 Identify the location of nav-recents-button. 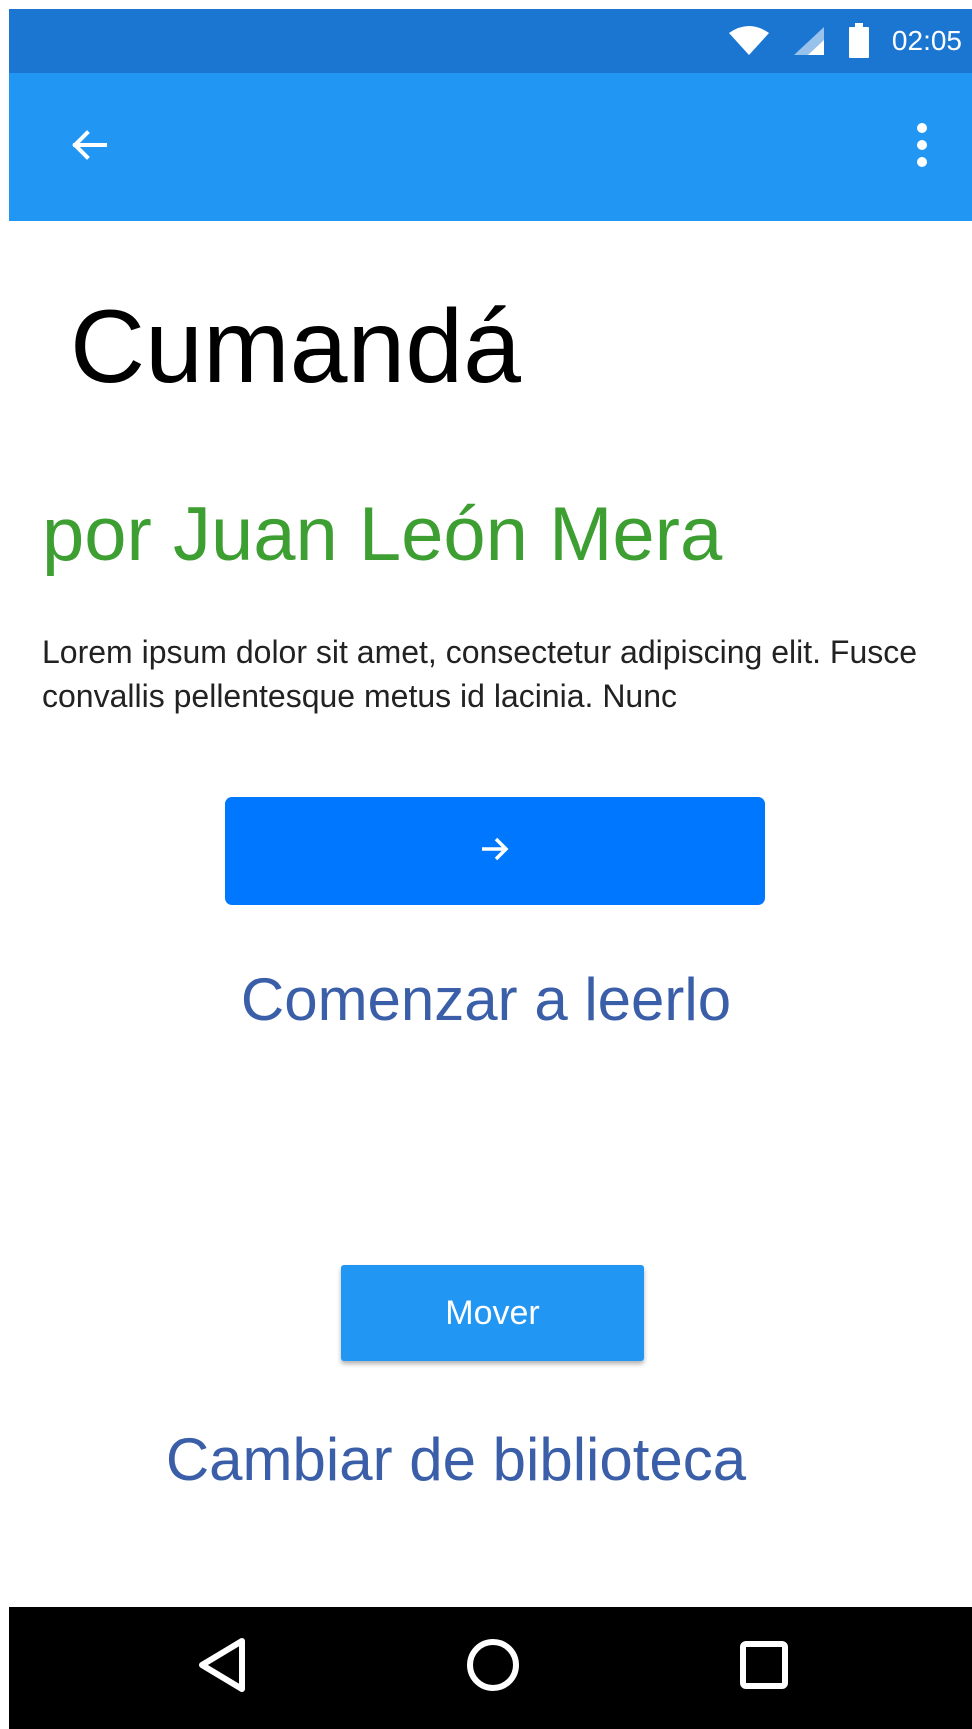
(764, 1667).